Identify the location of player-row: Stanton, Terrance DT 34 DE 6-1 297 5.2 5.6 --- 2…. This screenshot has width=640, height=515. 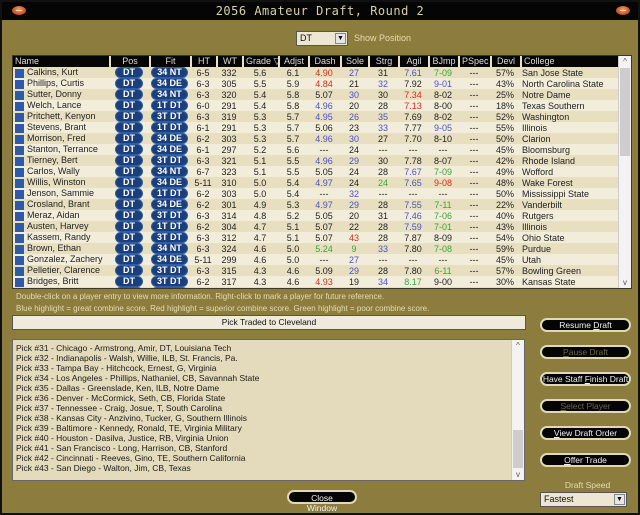
(315, 149).